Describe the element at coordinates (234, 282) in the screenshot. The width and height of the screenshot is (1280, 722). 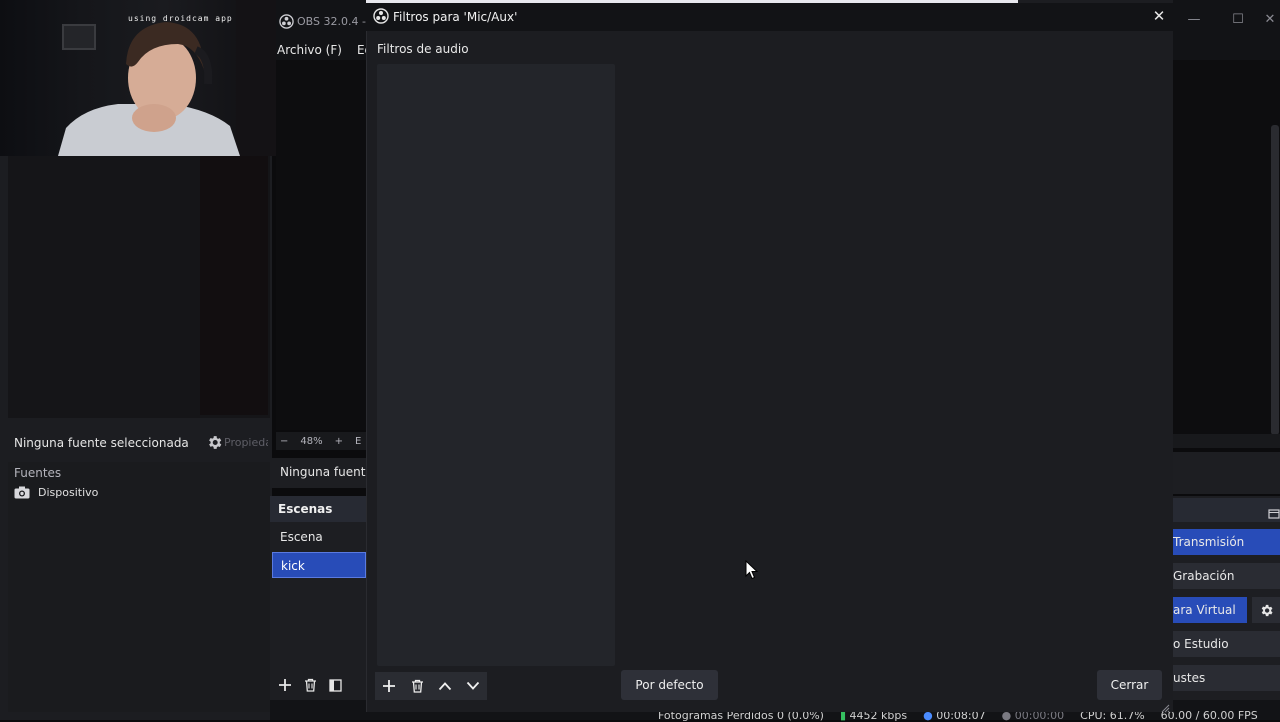
I see `secondary-preview-edge` at that location.